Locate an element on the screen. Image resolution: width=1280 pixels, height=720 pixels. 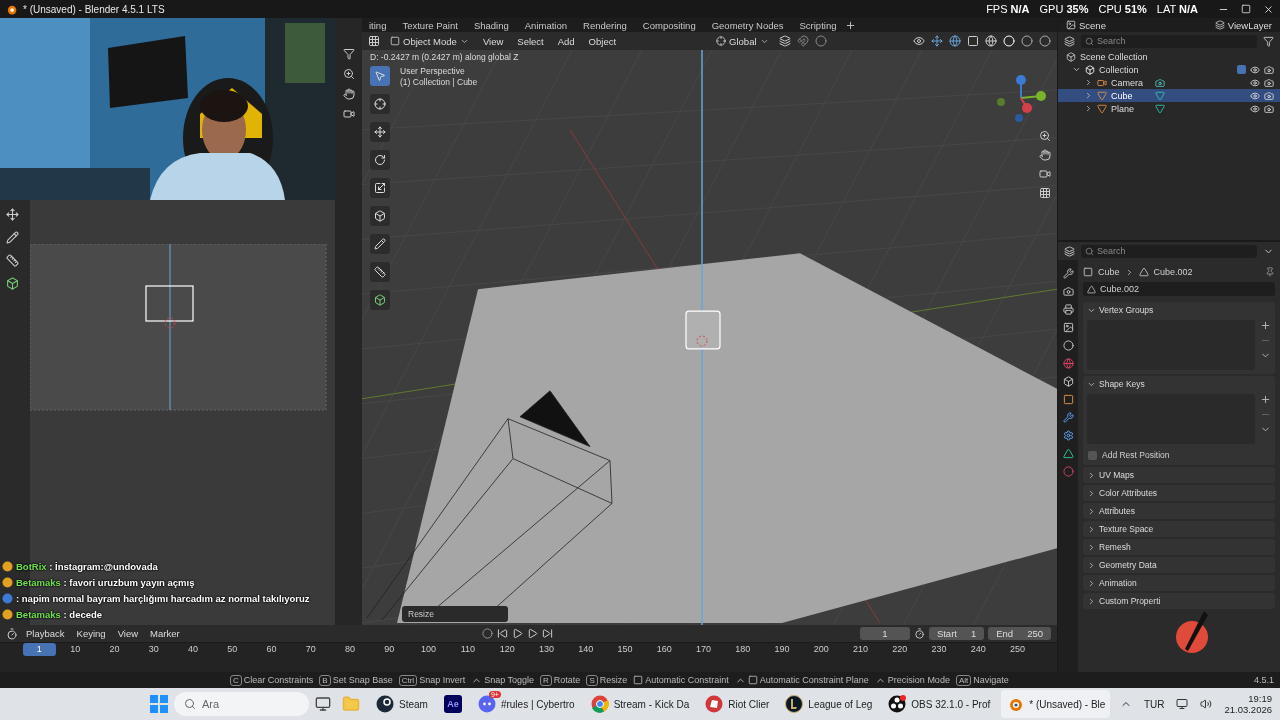
taskbar-app: * (Unsaved) - Ble is located at coordinates (1056, 704).